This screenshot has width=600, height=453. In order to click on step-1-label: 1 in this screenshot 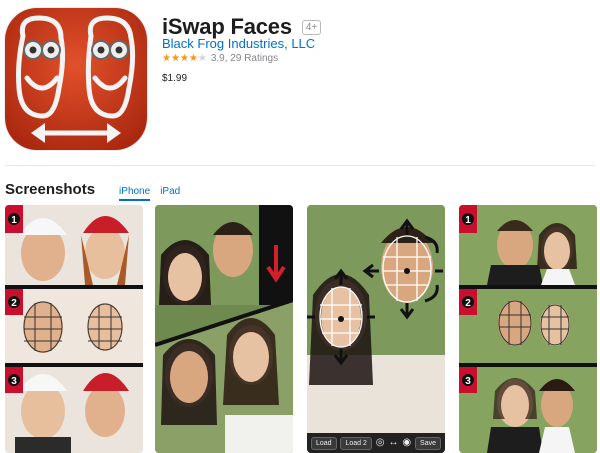, I will do `click(14, 220)`.